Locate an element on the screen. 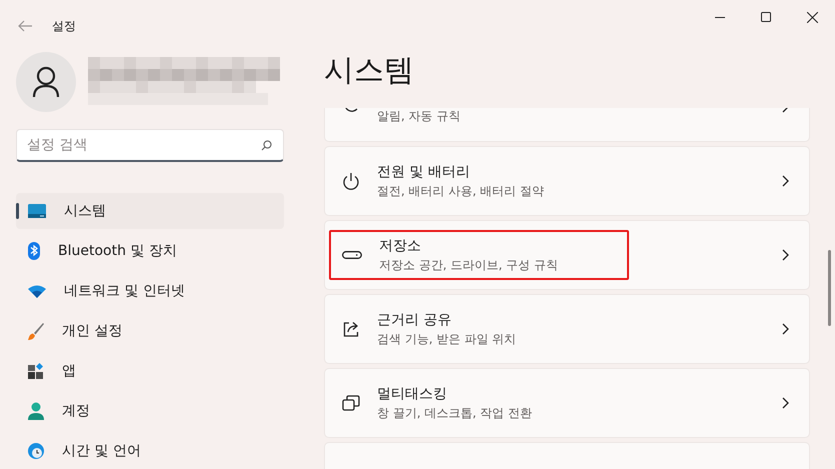  nav-item: Bluetooth 및 장치 is located at coordinates (150, 251).